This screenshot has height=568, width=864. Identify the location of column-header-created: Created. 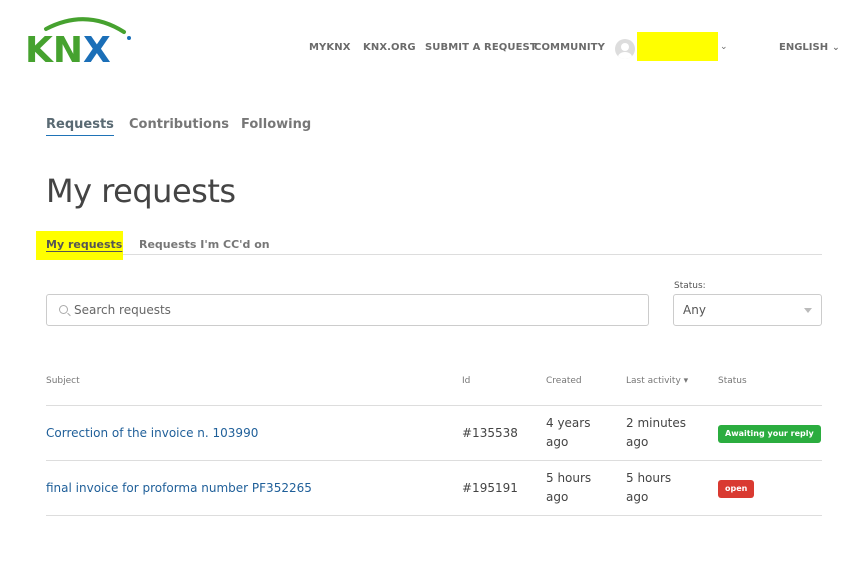
(564, 381).